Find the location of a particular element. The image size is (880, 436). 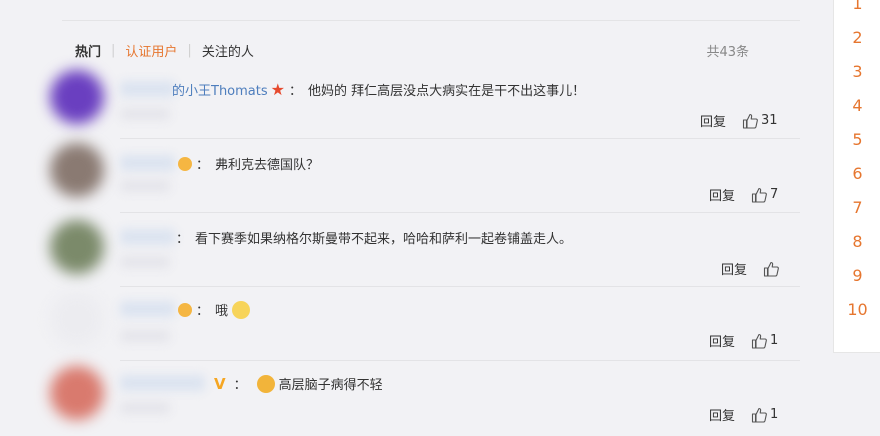

smirk-emoji-icon is located at coordinates (241, 309).